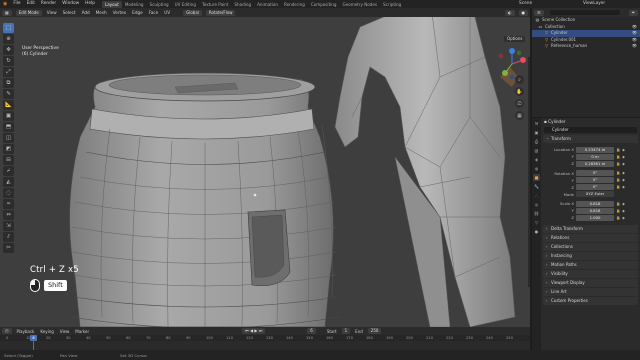 Image resolution: width=640 pixels, height=360 pixels. I want to click on view-layer-label: ViewLayer, so click(594, 4).